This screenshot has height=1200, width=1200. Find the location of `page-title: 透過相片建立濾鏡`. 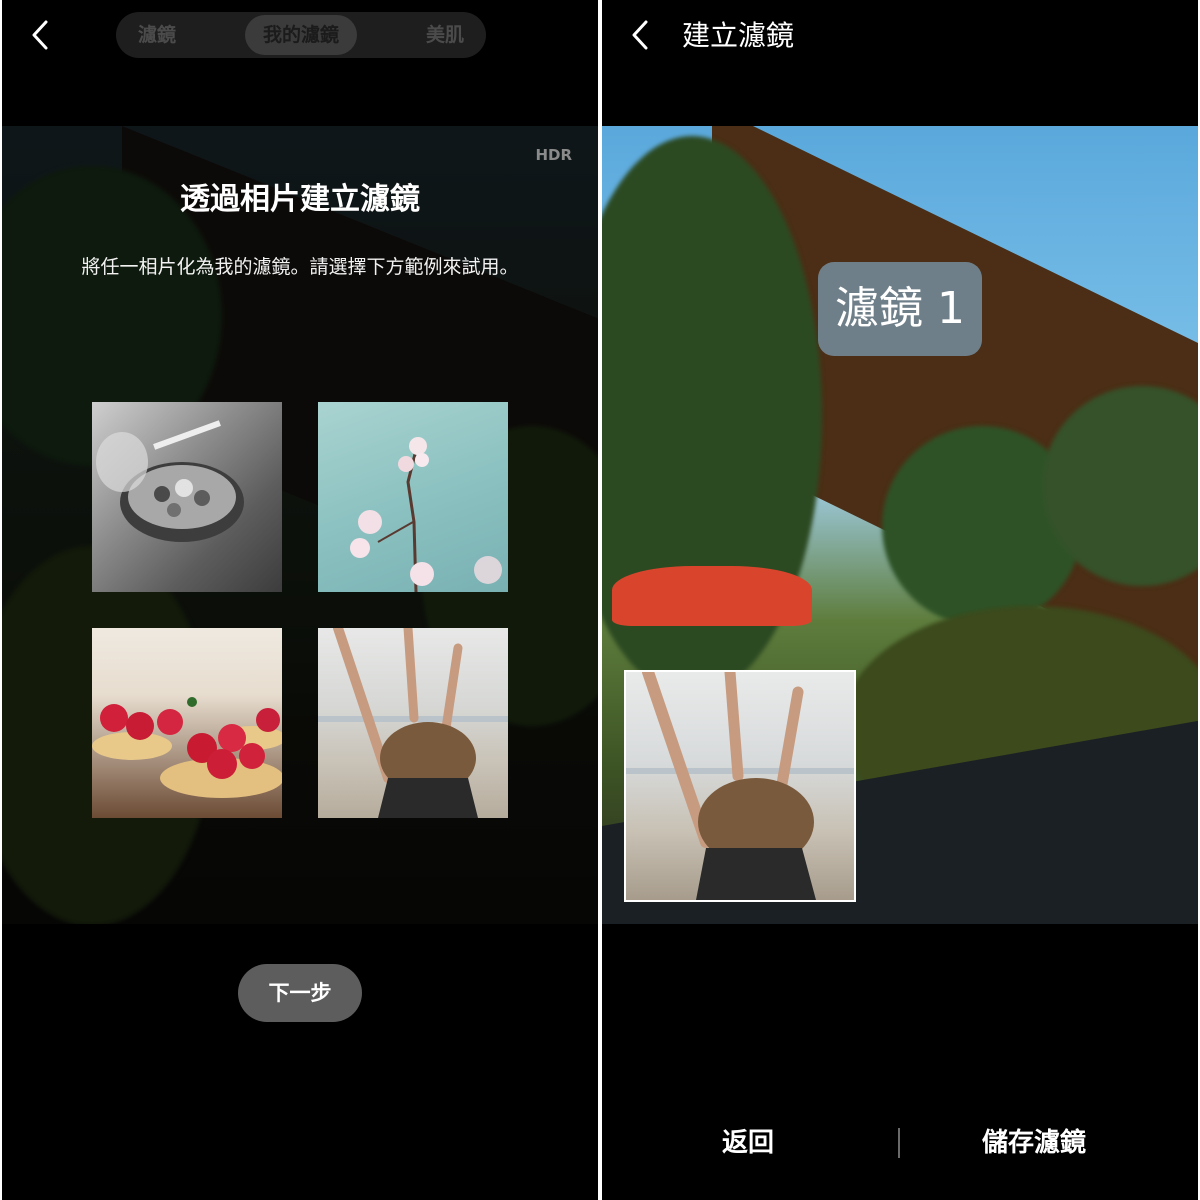

page-title: 透過相片建立濾鏡 is located at coordinates (300, 199).